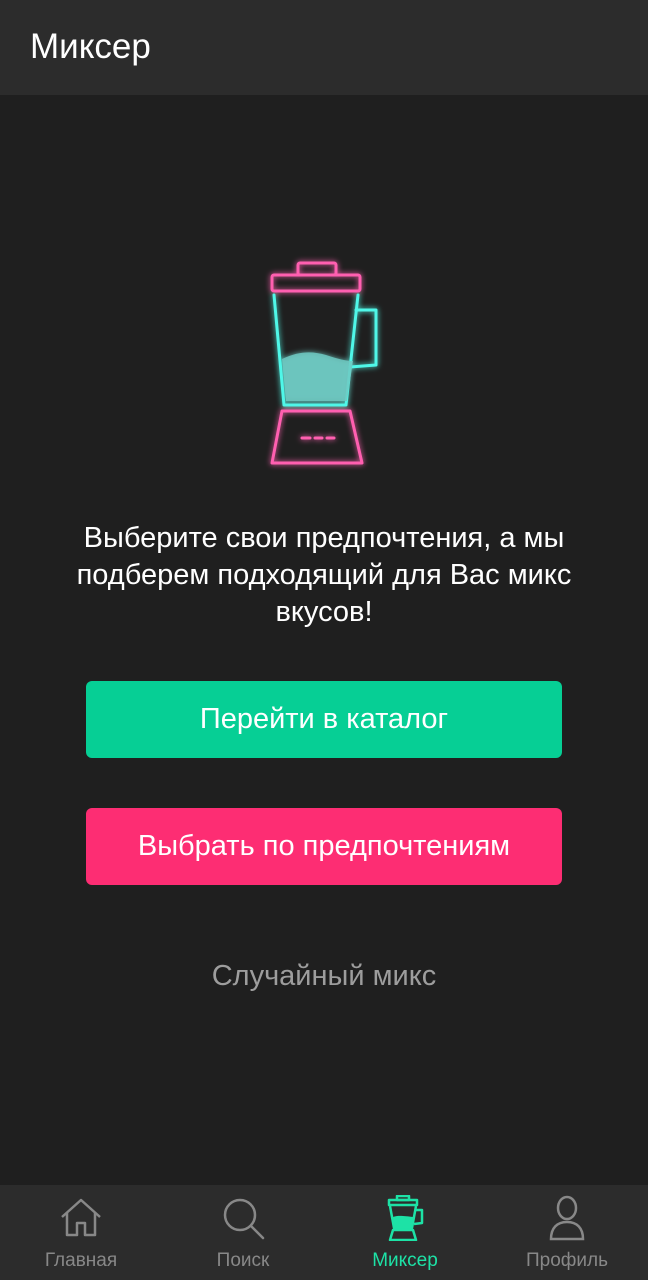  What do you see at coordinates (324, 976) in the screenshot?
I see `random-mix-link: Случайный микс` at bounding box center [324, 976].